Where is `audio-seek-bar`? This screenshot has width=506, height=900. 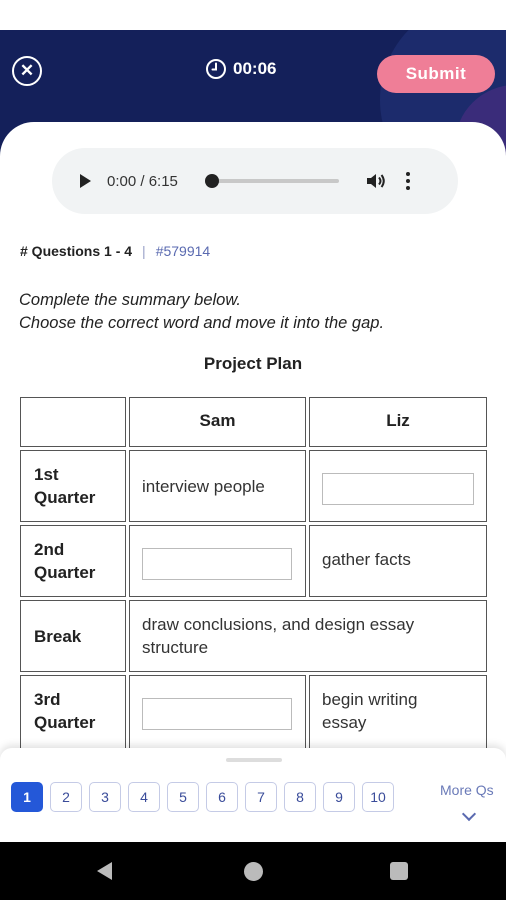 audio-seek-bar is located at coordinates (272, 181).